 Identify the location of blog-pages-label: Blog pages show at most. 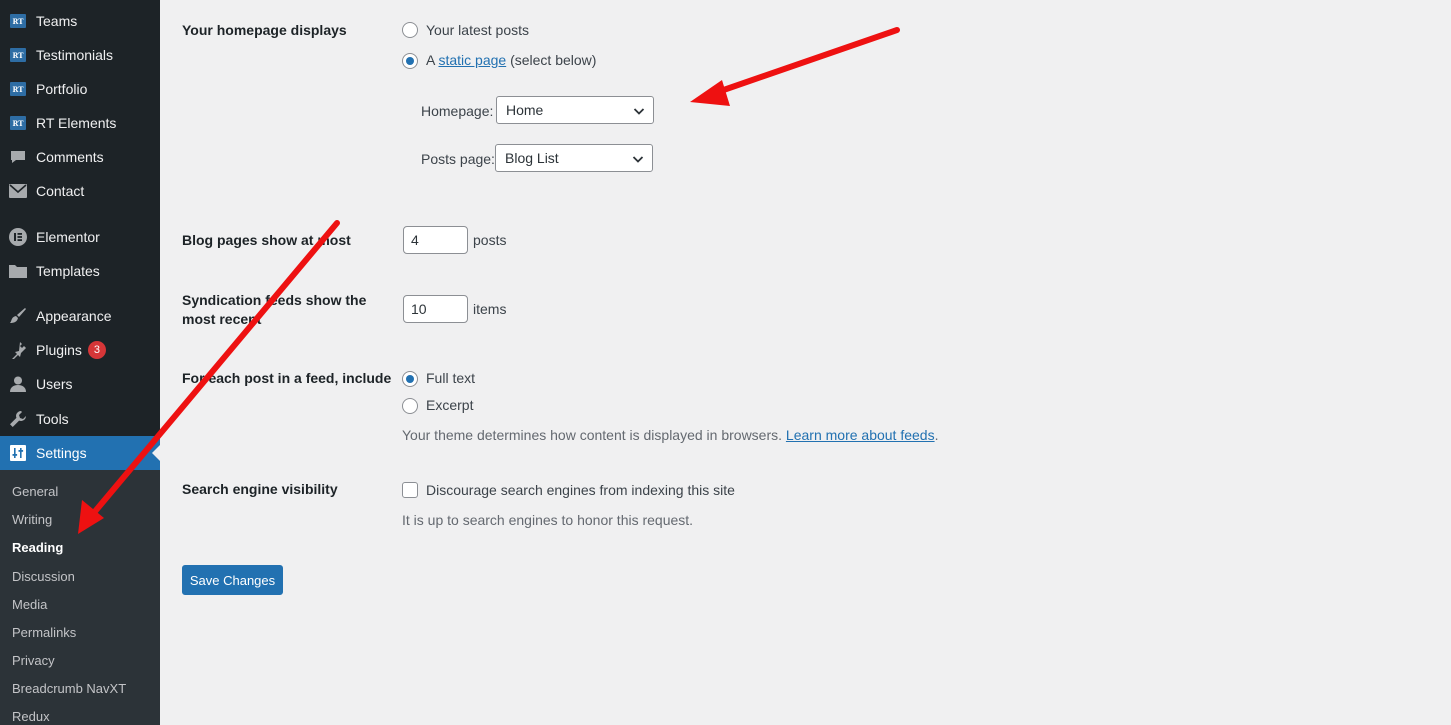
(266, 240).